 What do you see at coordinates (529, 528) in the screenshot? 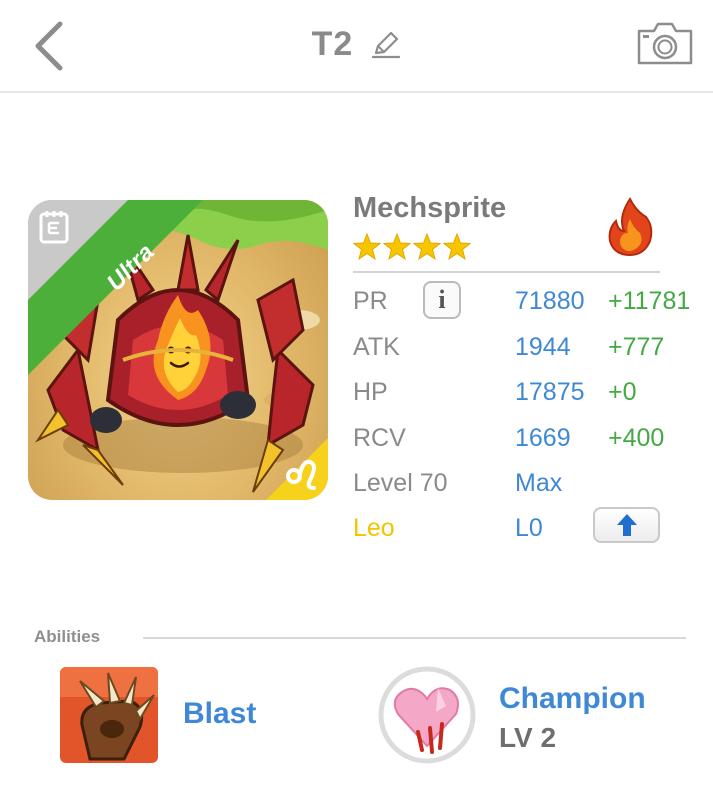
I see `sign-level-value: L0` at bounding box center [529, 528].